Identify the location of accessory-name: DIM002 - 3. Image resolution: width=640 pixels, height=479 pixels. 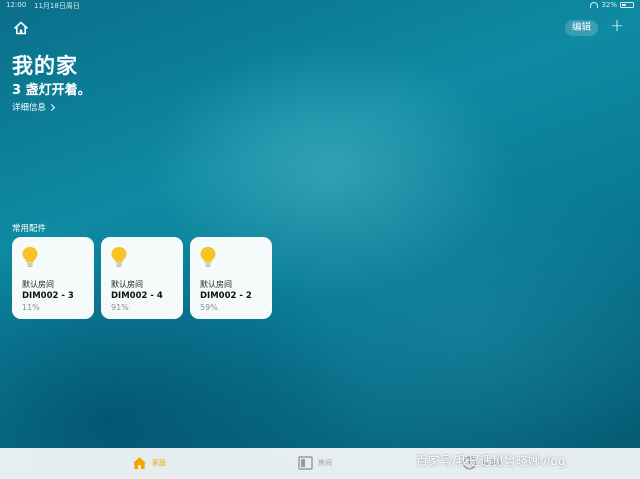
(48, 296).